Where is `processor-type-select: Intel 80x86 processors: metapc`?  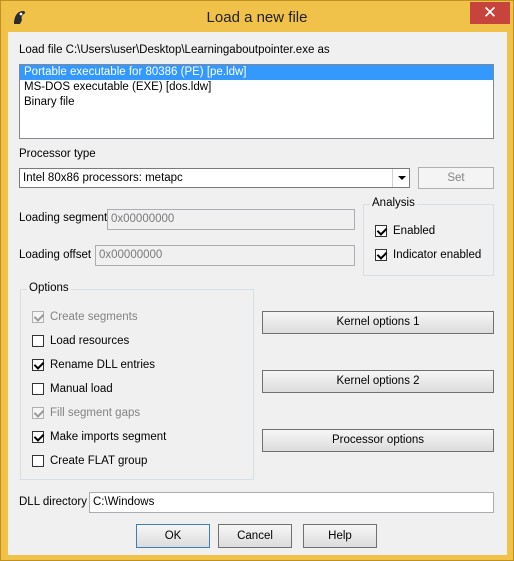
processor-type-select: Intel 80x86 processors: metapc is located at coordinates (214, 178).